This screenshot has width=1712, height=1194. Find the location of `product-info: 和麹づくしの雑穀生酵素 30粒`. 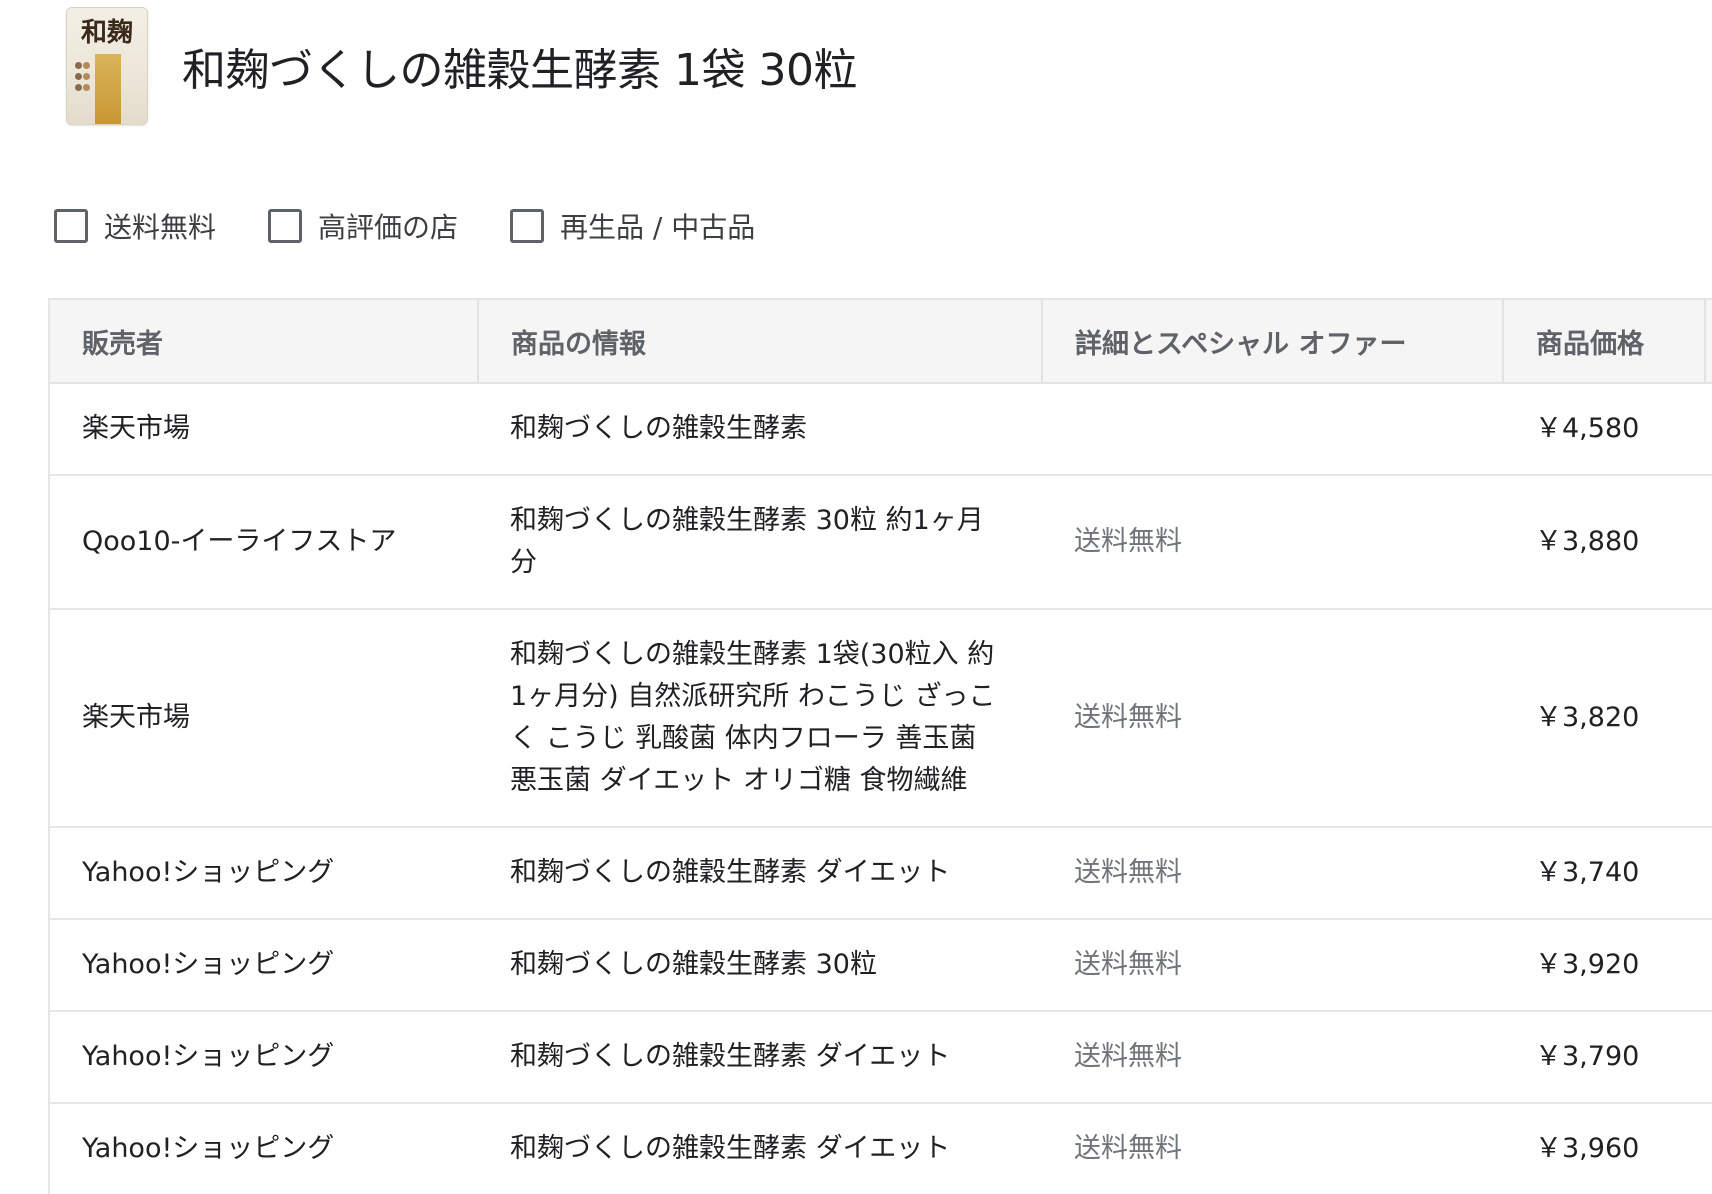

product-info: 和麹づくしの雑穀生酵素 30粒 is located at coordinates (760, 965).